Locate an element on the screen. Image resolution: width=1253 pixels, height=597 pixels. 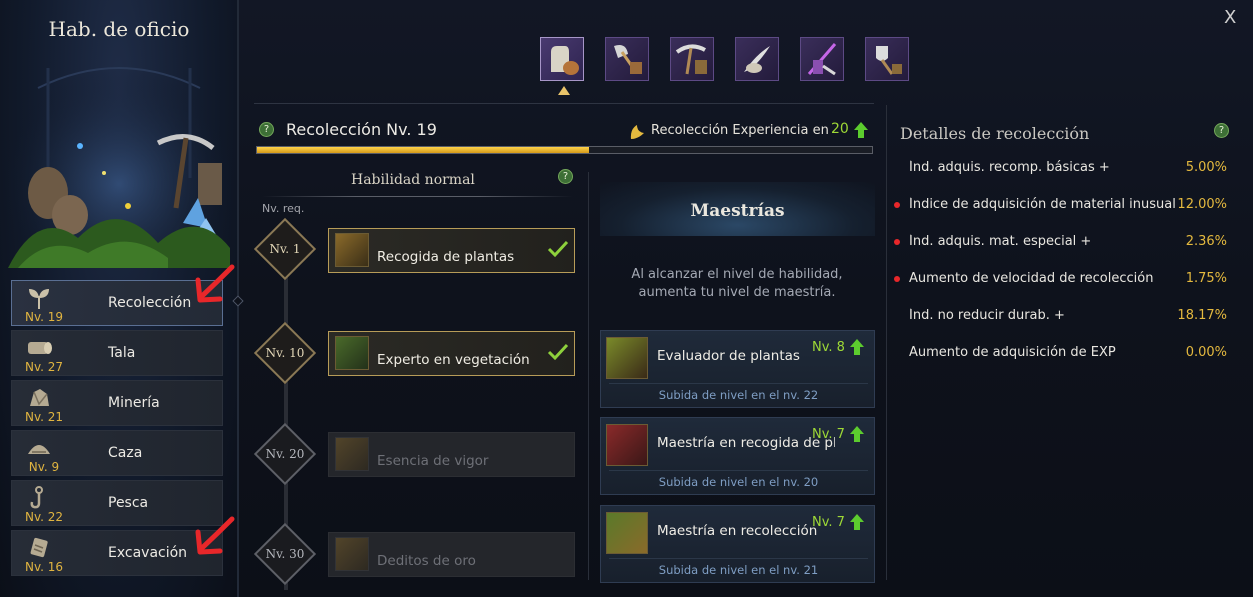
profession-title: Recolección Nv. 19 is located at coordinates (361, 129).